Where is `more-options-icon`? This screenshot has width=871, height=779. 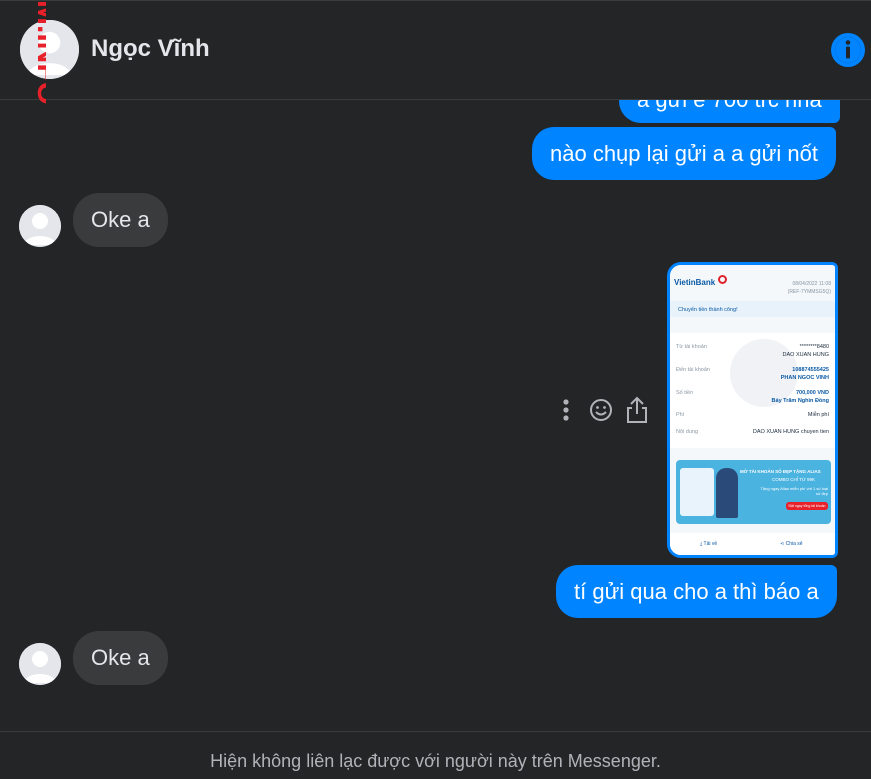
more-options-icon is located at coordinates (566, 410).